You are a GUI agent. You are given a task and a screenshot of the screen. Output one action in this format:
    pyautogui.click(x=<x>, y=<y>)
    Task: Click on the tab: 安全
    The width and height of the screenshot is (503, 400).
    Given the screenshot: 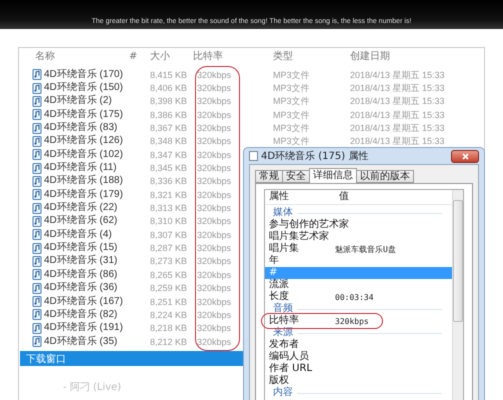 What is the action you would take?
    pyautogui.click(x=296, y=176)
    